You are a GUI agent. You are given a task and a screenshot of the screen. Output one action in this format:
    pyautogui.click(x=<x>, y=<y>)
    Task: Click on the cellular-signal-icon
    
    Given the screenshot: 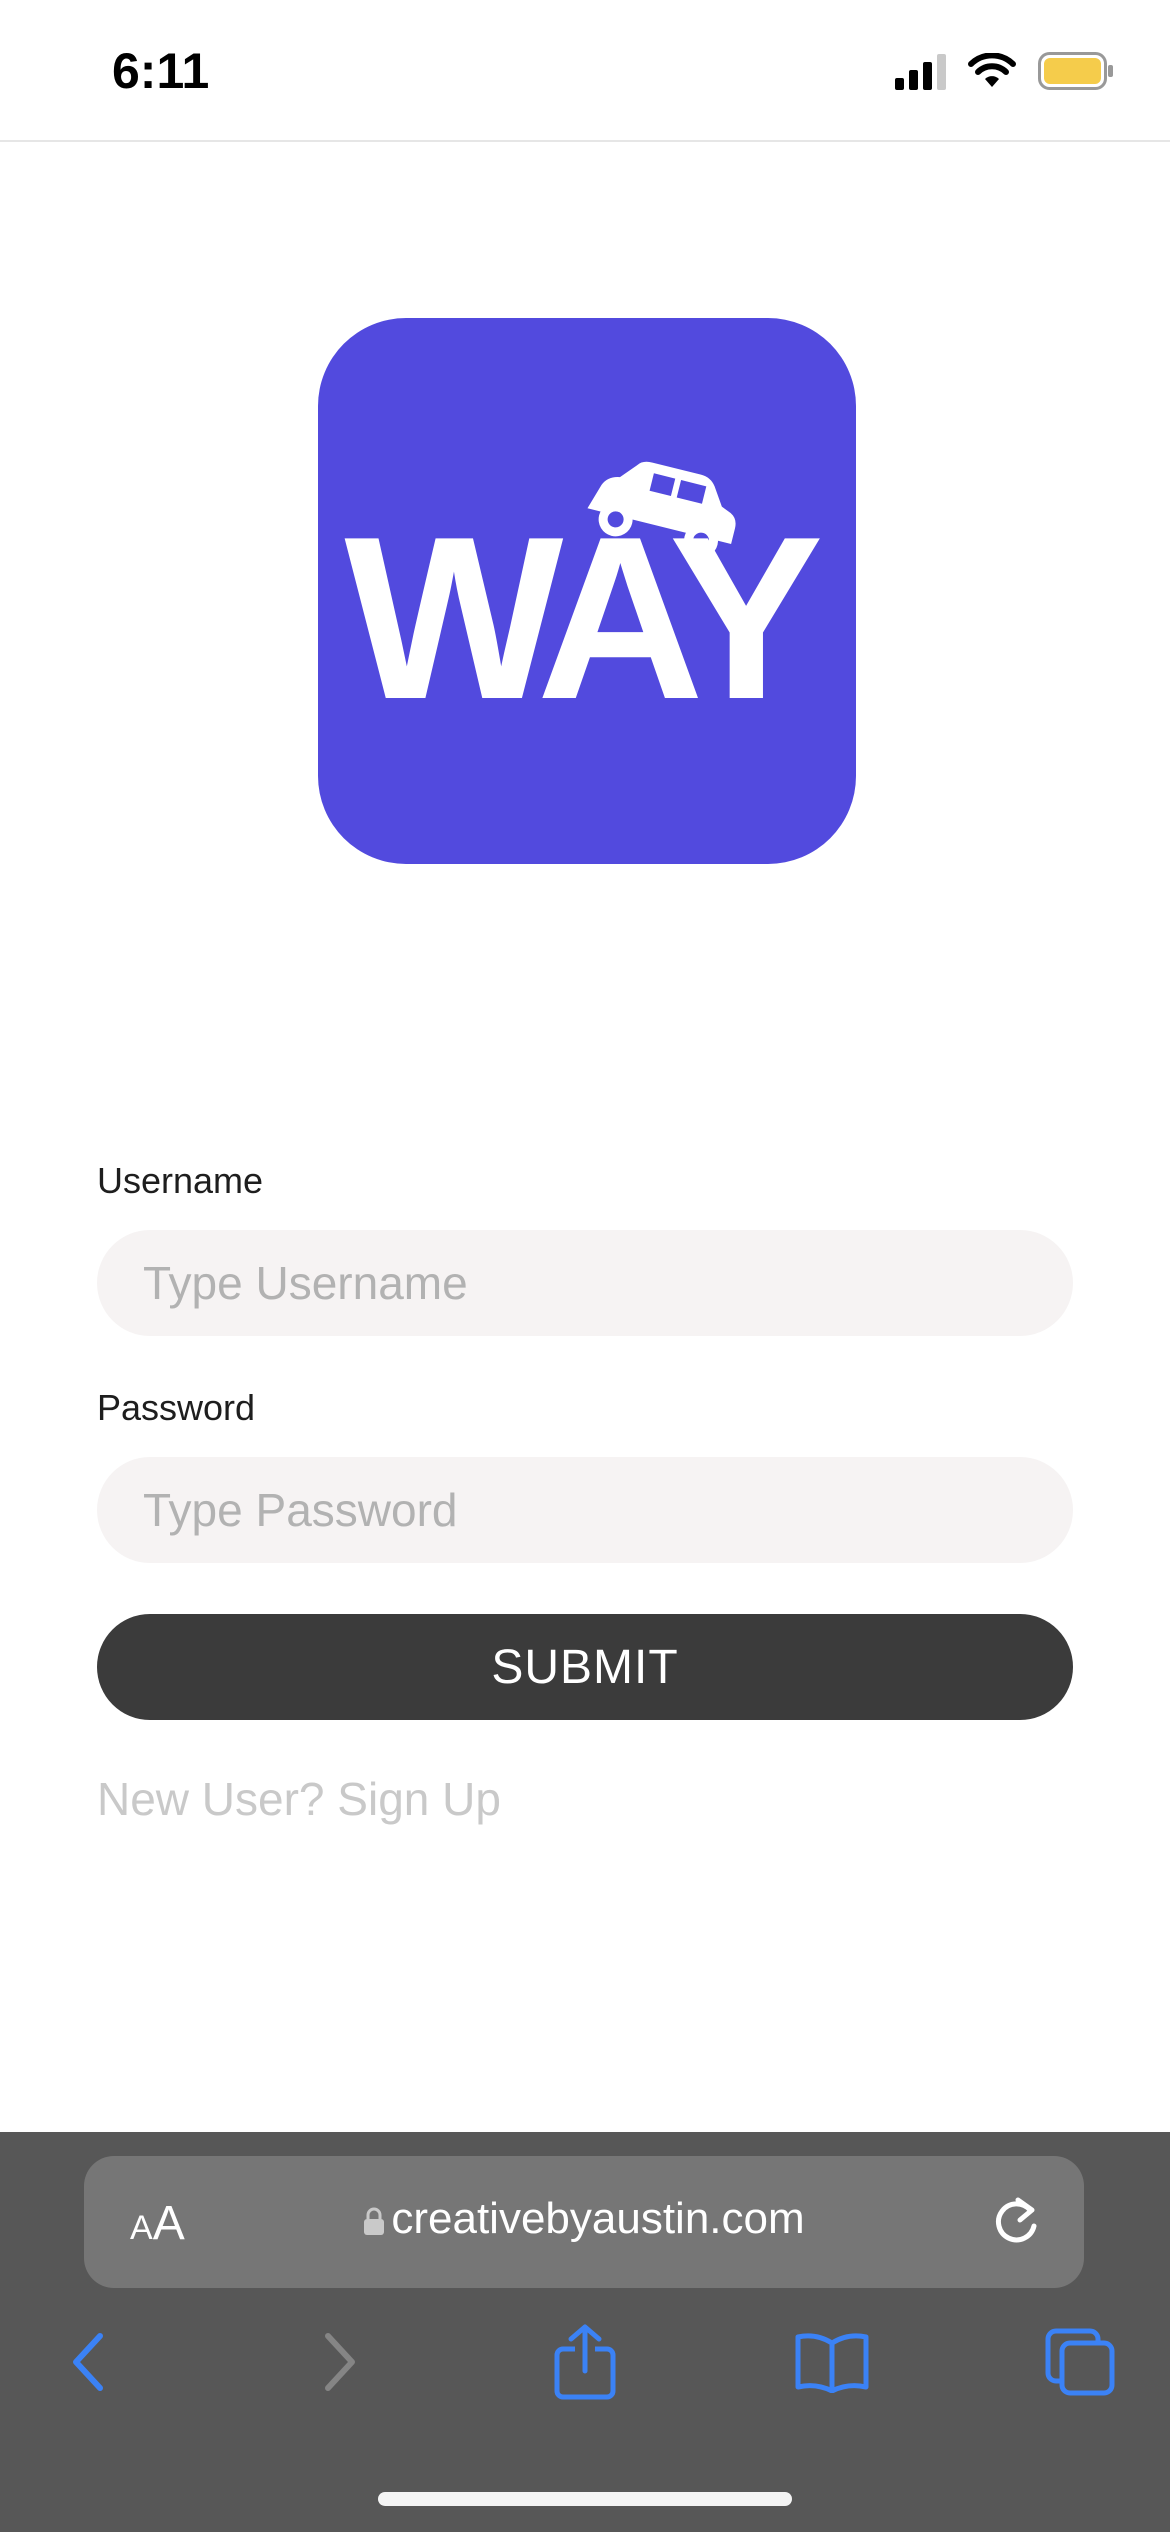 What is the action you would take?
    pyautogui.click(x=920, y=71)
    